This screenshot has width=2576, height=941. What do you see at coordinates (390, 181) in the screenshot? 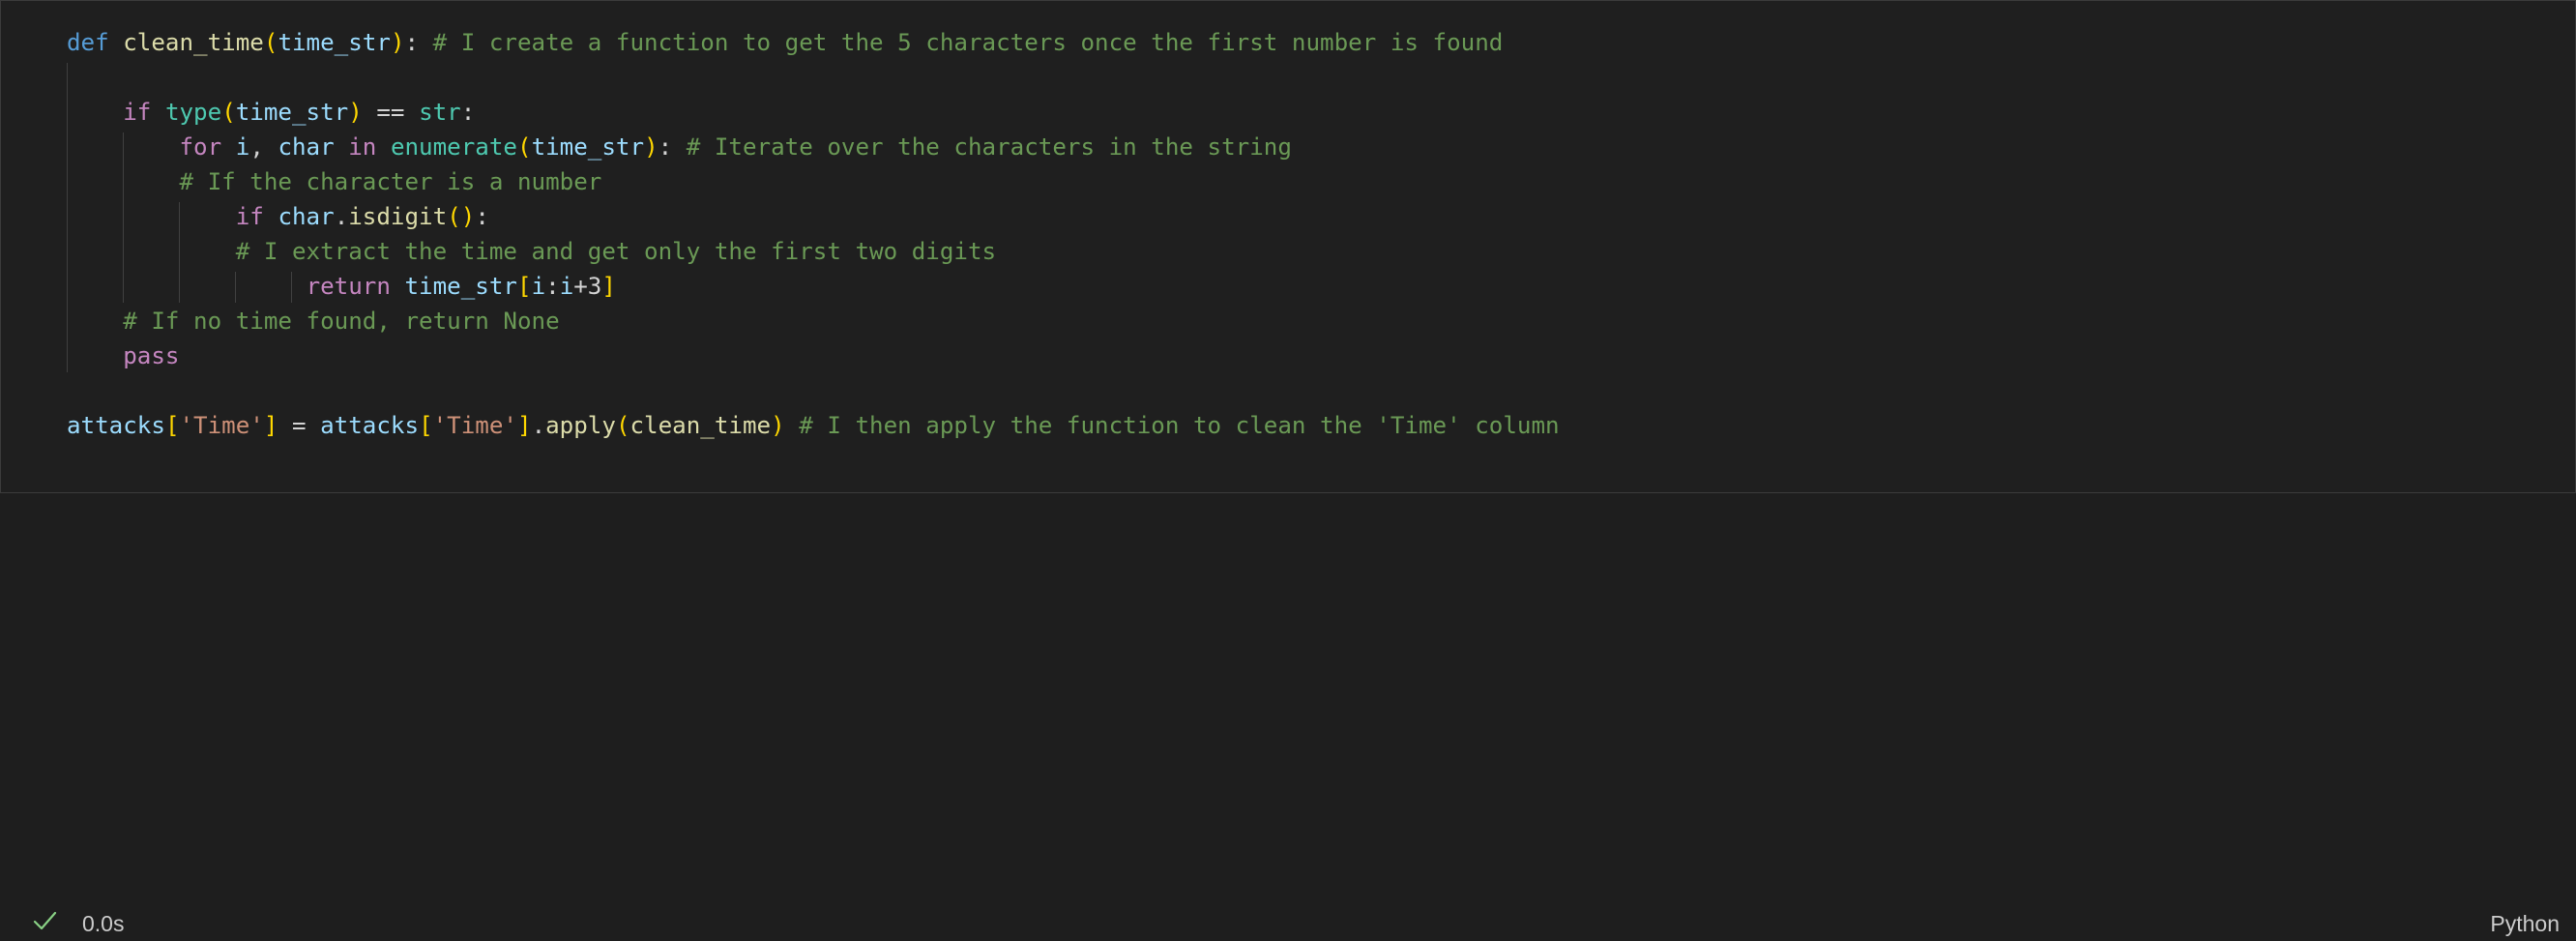
I see `code-comment: # If the character is a number` at bounding box center [390, 181].